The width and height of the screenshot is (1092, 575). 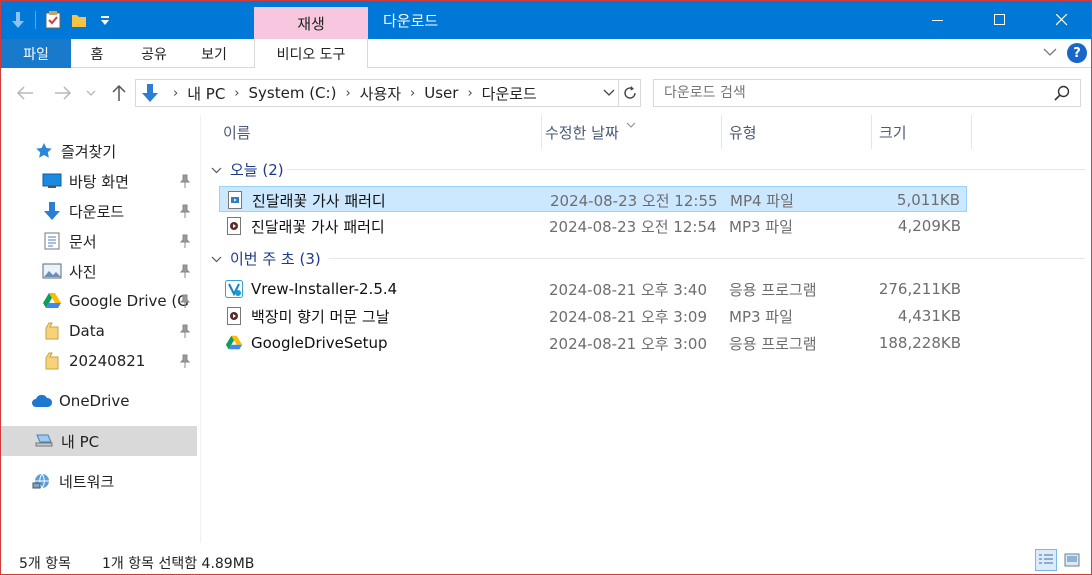 What do you see at coordinates (293, 93) in the screenshot?
I see `breadcrumb-system-drive: System (C:)` at bounding box center [293, 93].